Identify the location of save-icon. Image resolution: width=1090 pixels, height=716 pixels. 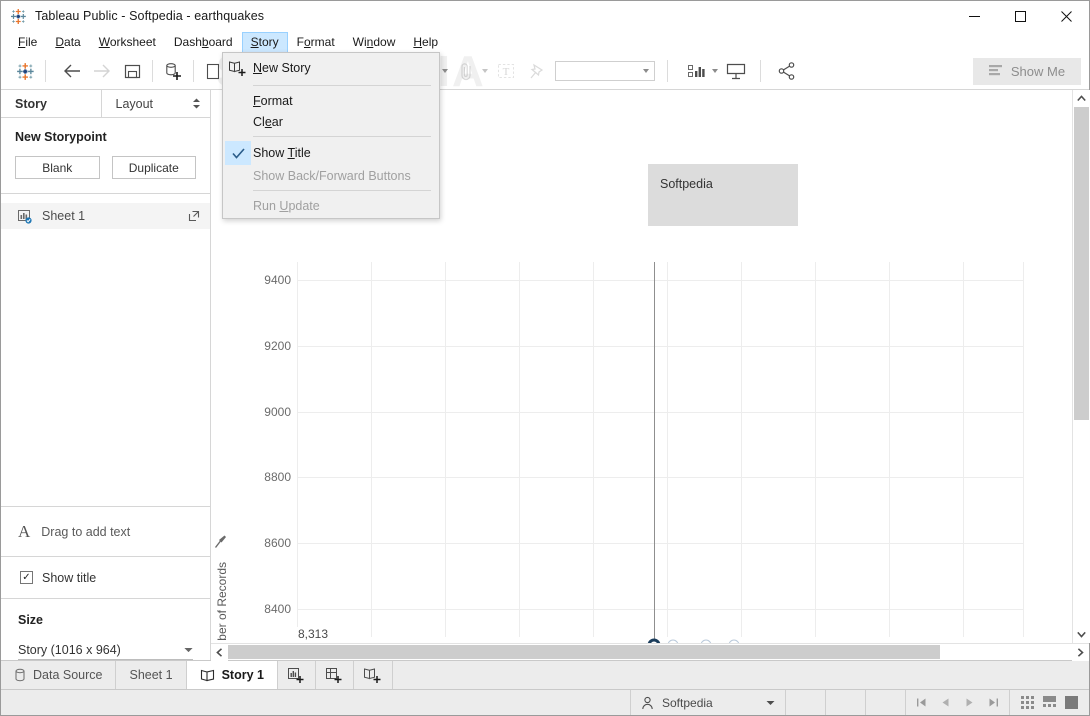
(132, 71).